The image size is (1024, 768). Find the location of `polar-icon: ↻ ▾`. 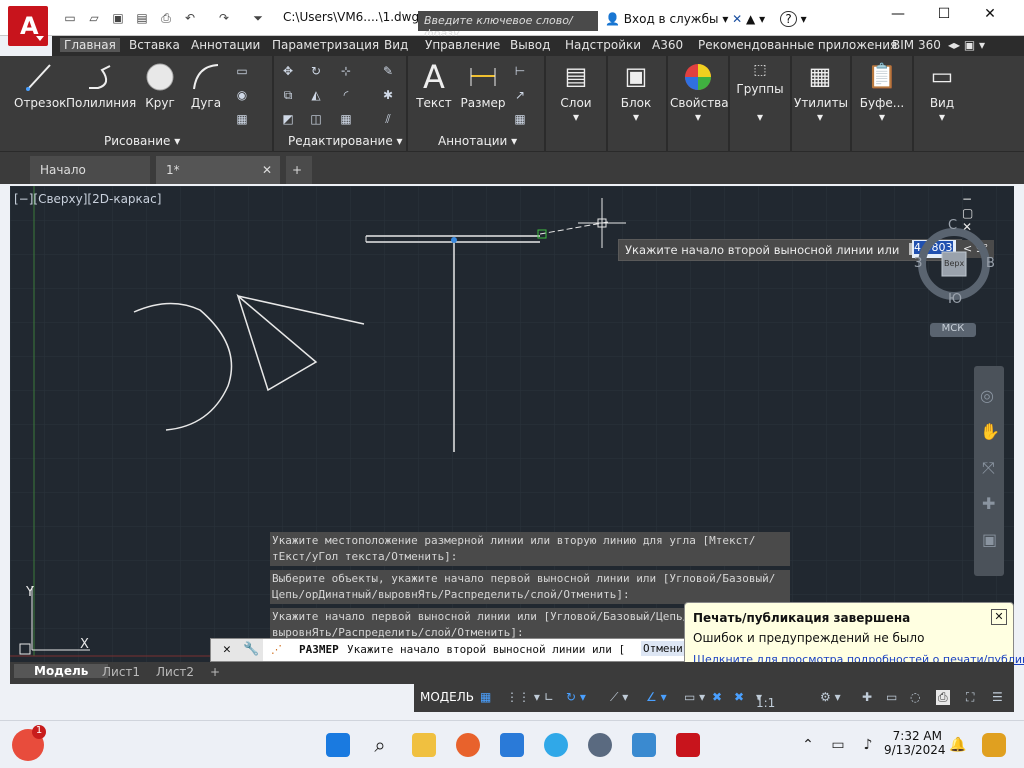

polar-icon: ↻ ▾ is located at coordinates (576, 697).